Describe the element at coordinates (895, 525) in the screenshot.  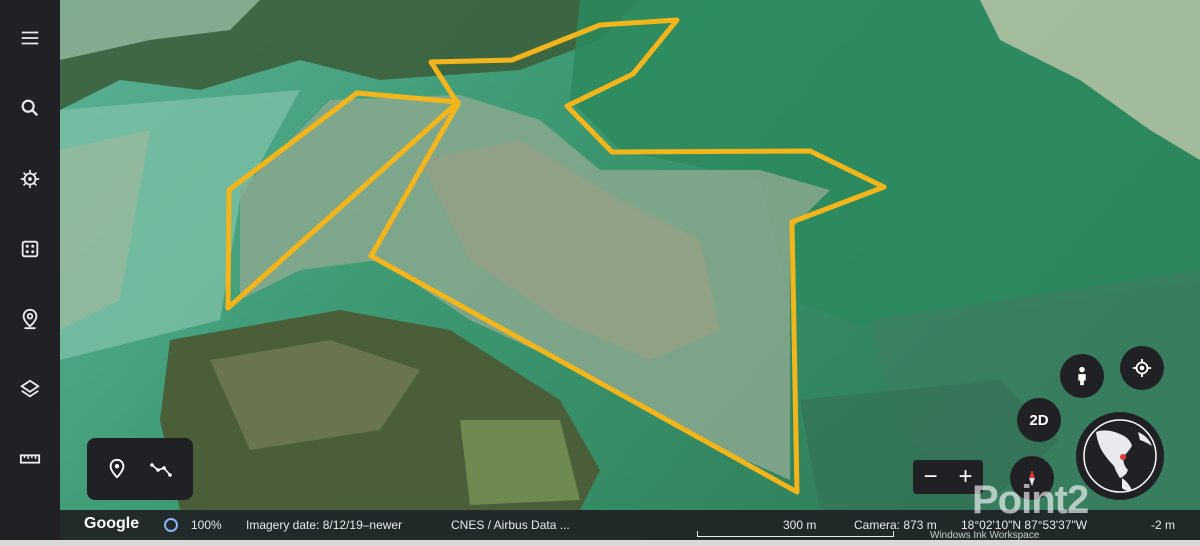
I see `camera-altitude: Camera: 873 m` at that location.